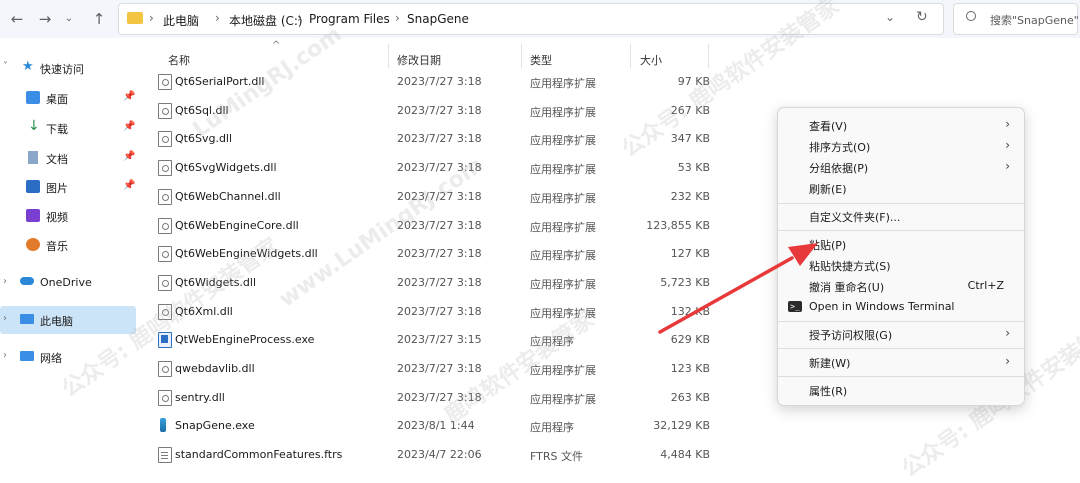 This screenshot has width=1080, height=483. I want to click on menu-item-refresh: 刷新(E), so click(901, 188).